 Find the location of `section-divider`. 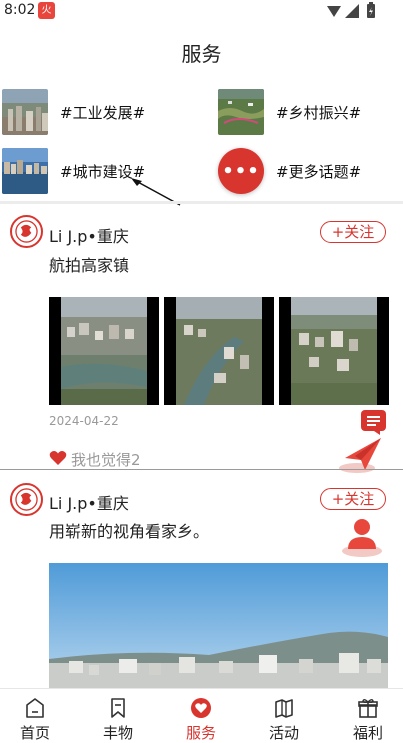

section-divider is located at coordinates (201, 202).